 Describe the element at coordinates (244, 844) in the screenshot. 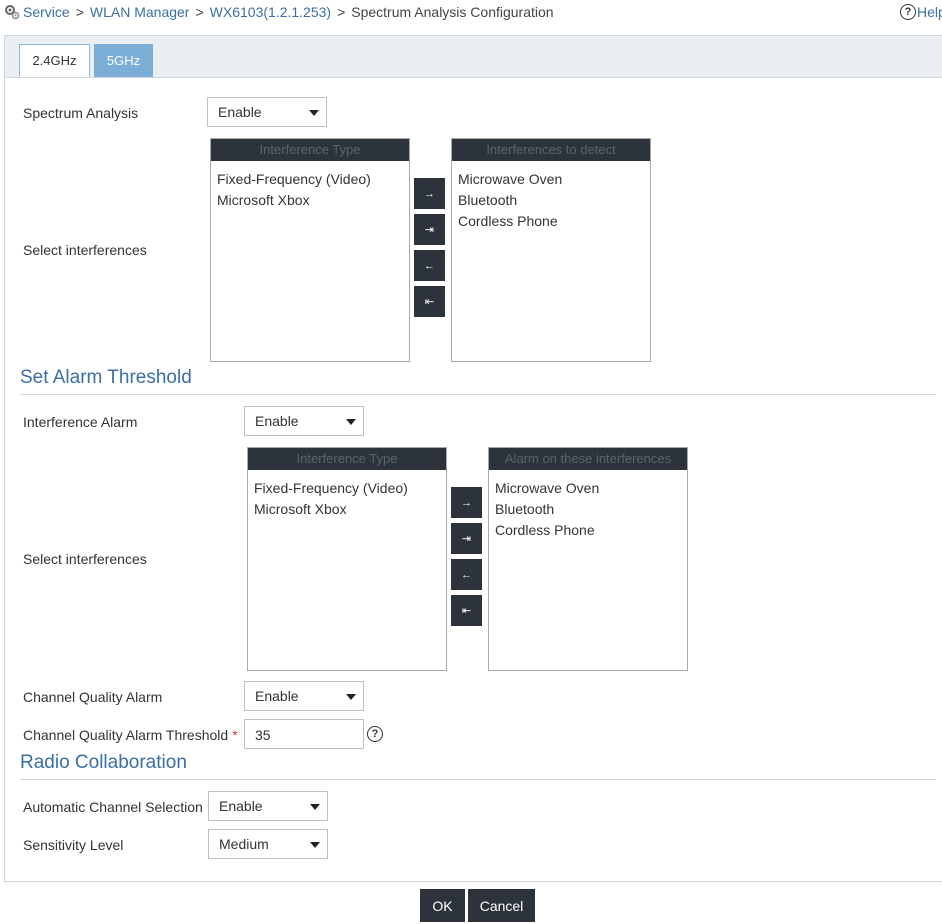

I see `sensitivity-level-value: Medium` at that location.